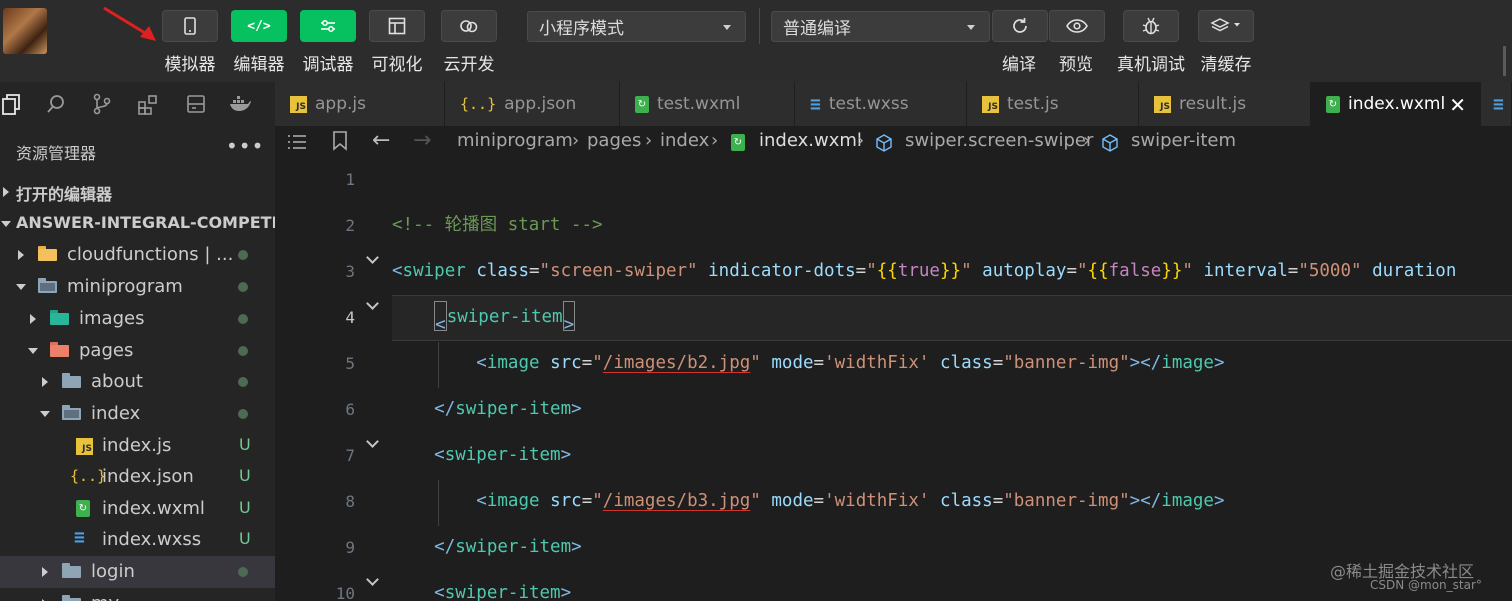 This screenshot has height=601, width=1512. I want to click on tab-label: test.js, so click(1033, 104).